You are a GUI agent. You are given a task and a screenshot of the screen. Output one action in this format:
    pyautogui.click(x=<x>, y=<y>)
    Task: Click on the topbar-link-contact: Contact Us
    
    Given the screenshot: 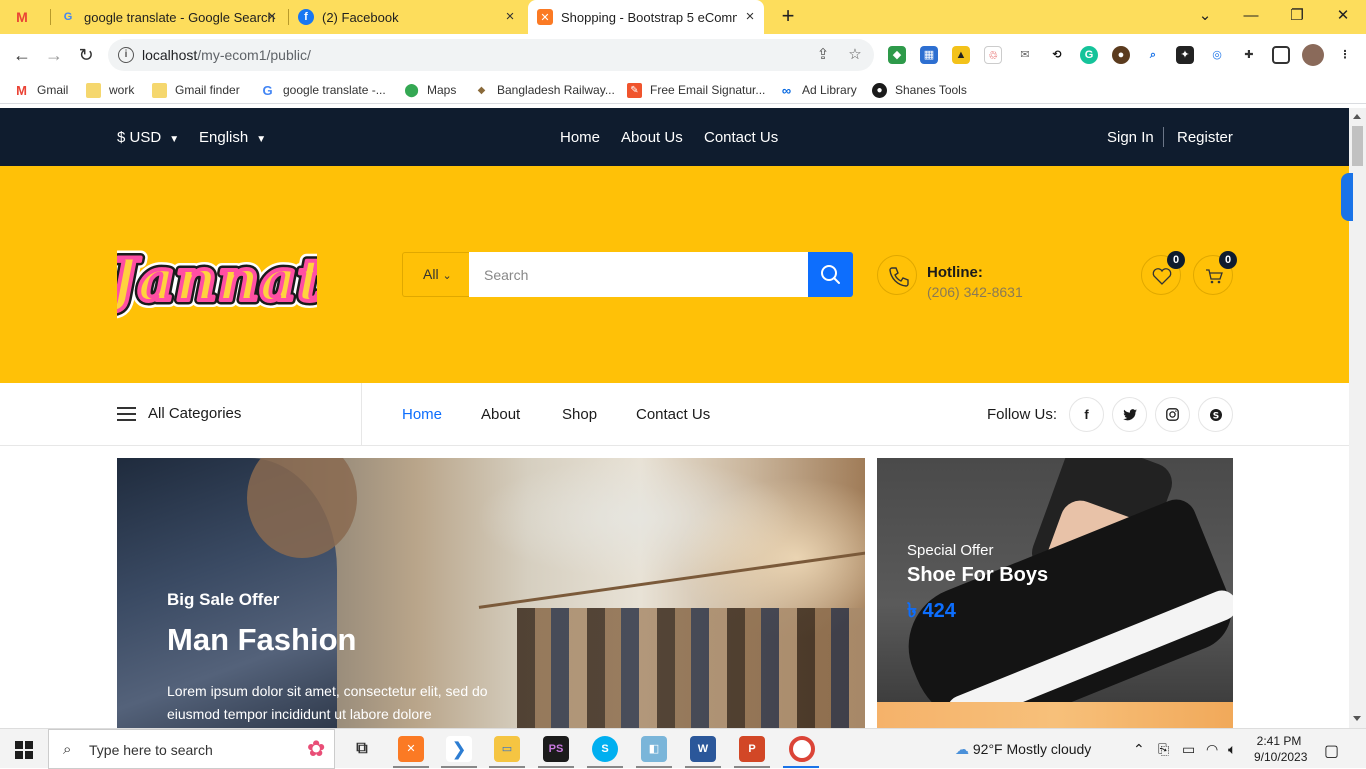 What is the action you would take?
    pyautogui.click(x=741, y=137)
    